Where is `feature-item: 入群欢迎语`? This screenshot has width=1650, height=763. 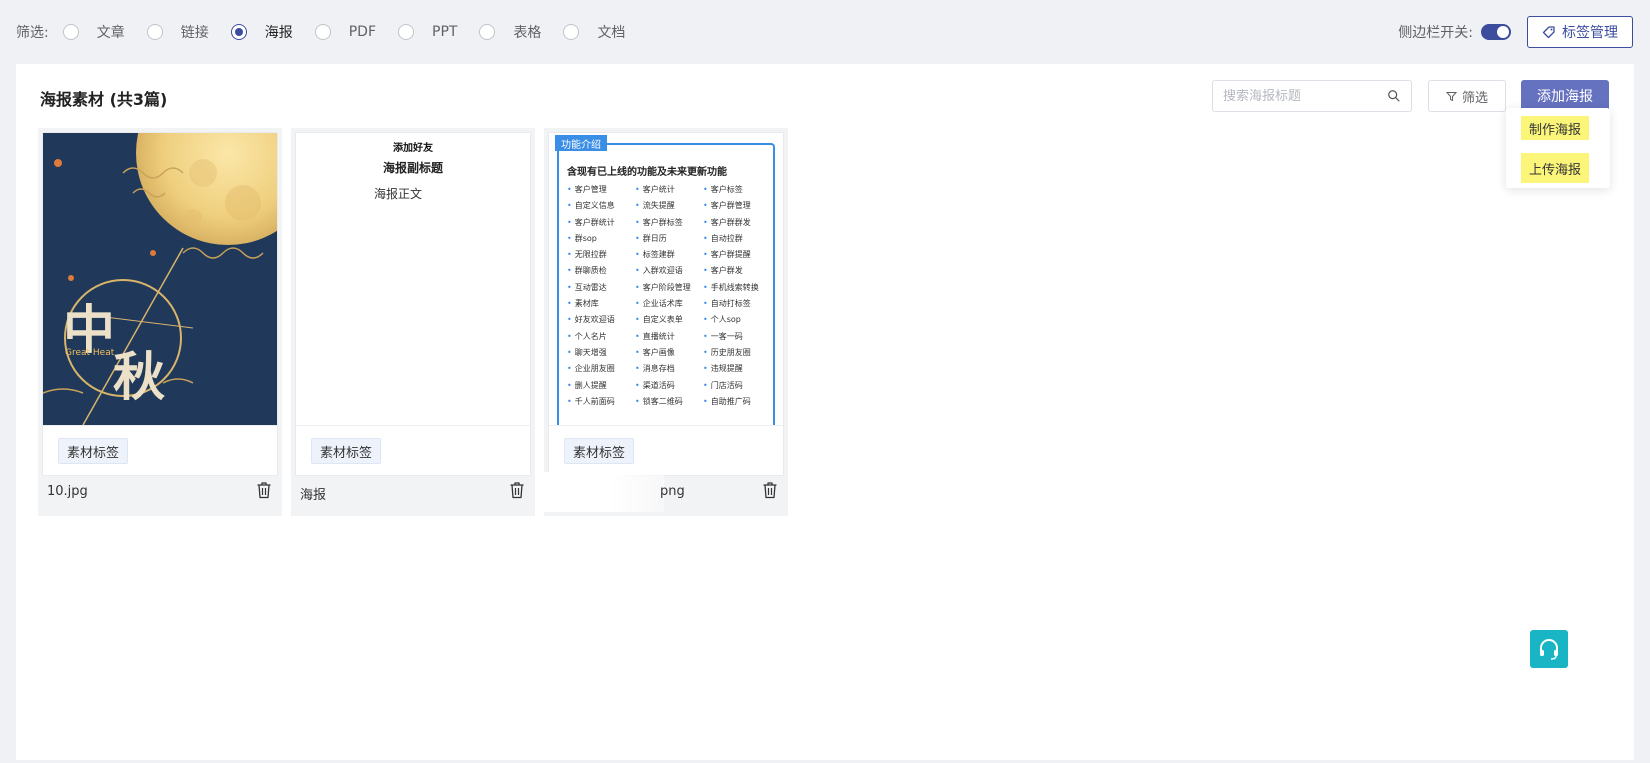 feature-item: 入群欢迎语 is located at coordinates (669, 271).